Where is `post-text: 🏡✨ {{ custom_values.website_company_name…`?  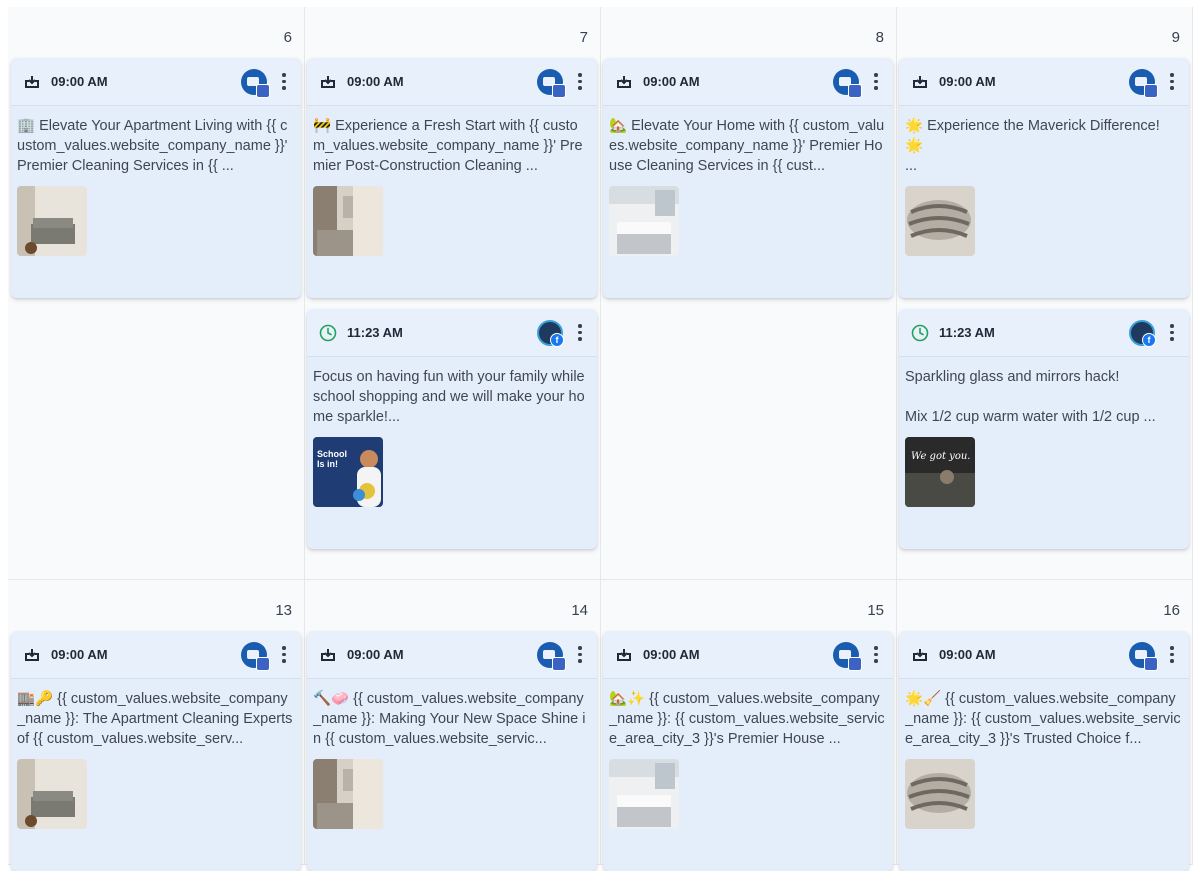 post-text: 🏡✨ {{ custom_values.website_company_name… is located at coordinates (747, 719).